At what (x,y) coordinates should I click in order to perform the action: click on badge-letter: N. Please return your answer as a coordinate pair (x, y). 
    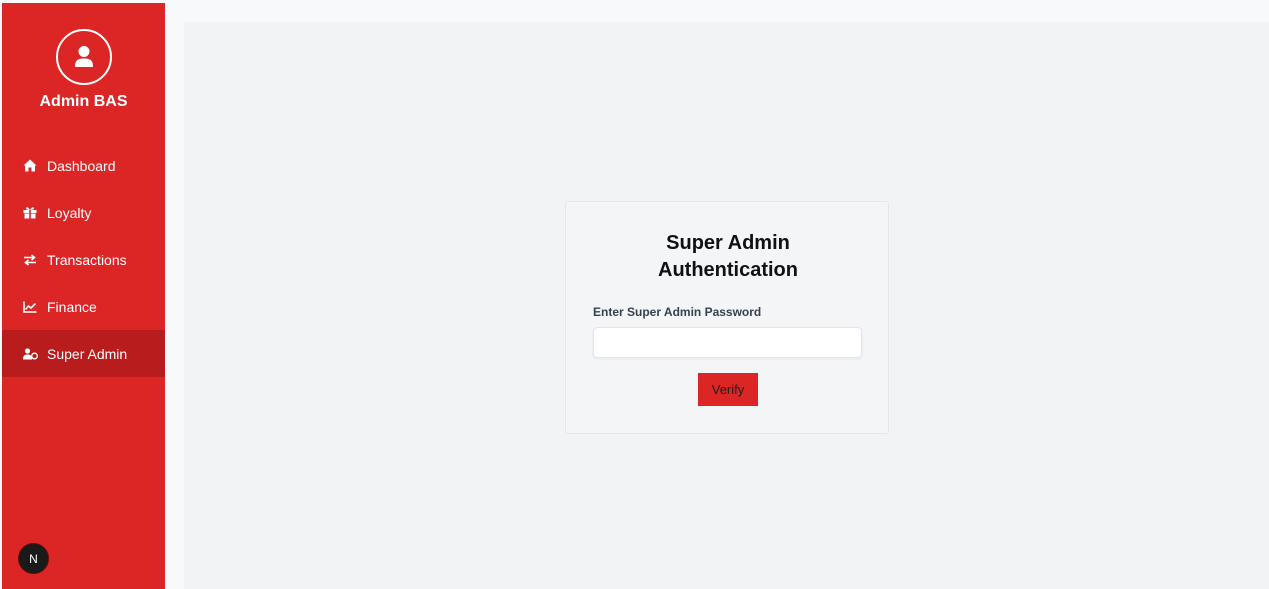
    Looking at the image, I should click on (33, 558).